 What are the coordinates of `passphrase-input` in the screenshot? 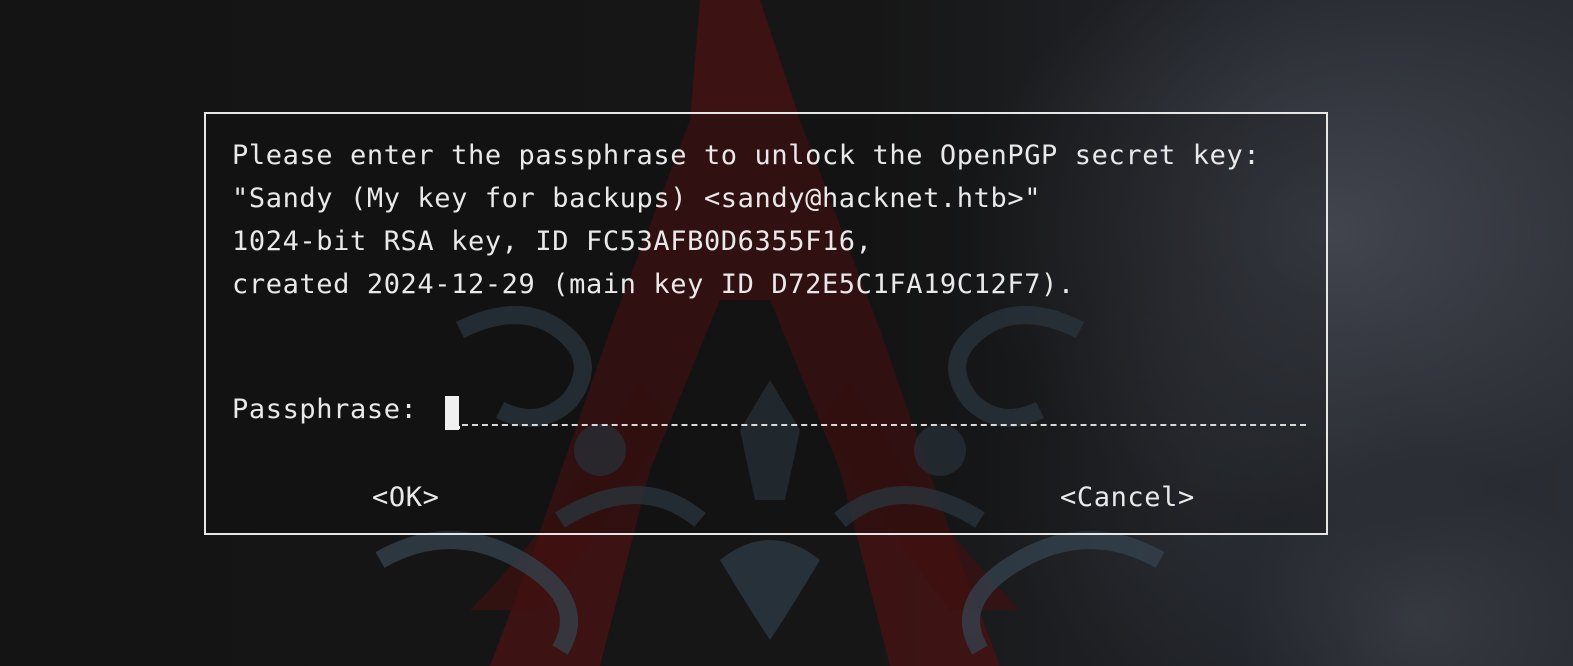 It's located at (876, 412).